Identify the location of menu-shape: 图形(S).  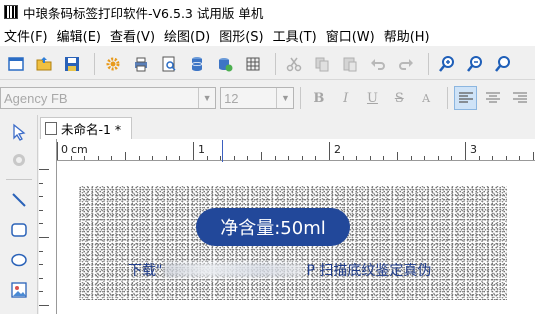
(241, 35).